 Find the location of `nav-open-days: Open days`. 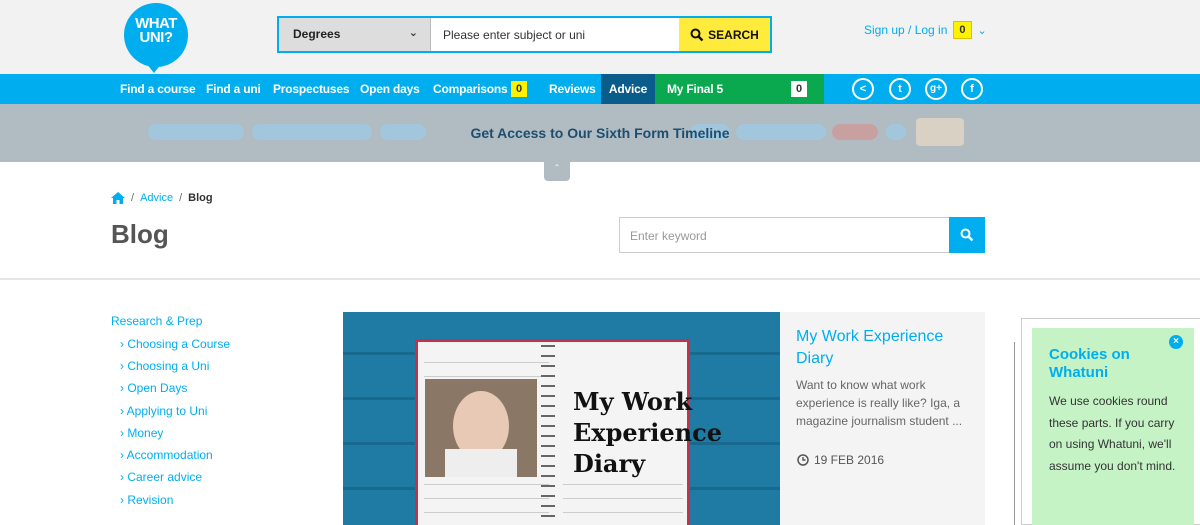

nav-open-days: Open days is located at coordinates (390, 89).